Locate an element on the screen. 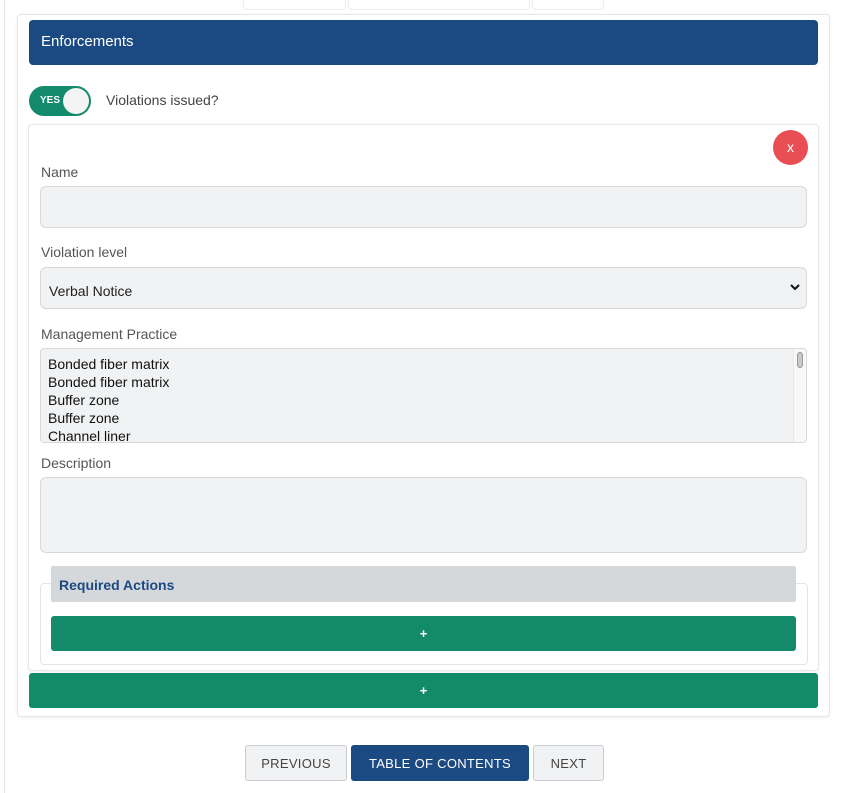  chevron-down-icon is located at coordinates (795, 287).